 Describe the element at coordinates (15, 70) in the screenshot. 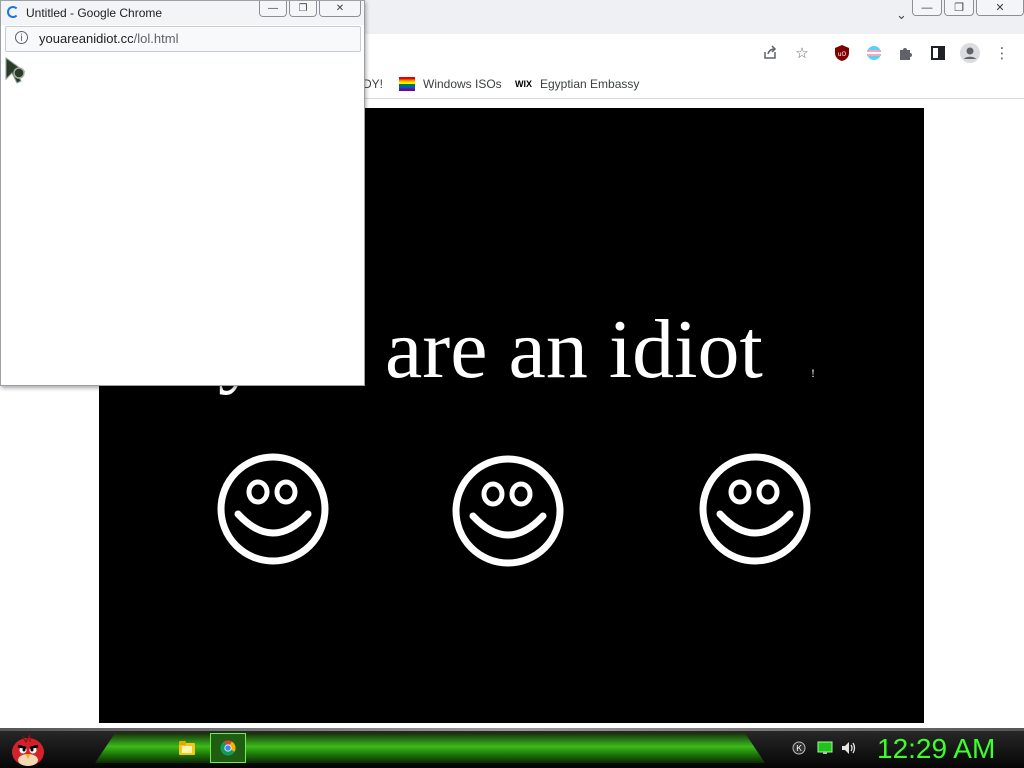

I see `busy-cursor-icon` at that location.